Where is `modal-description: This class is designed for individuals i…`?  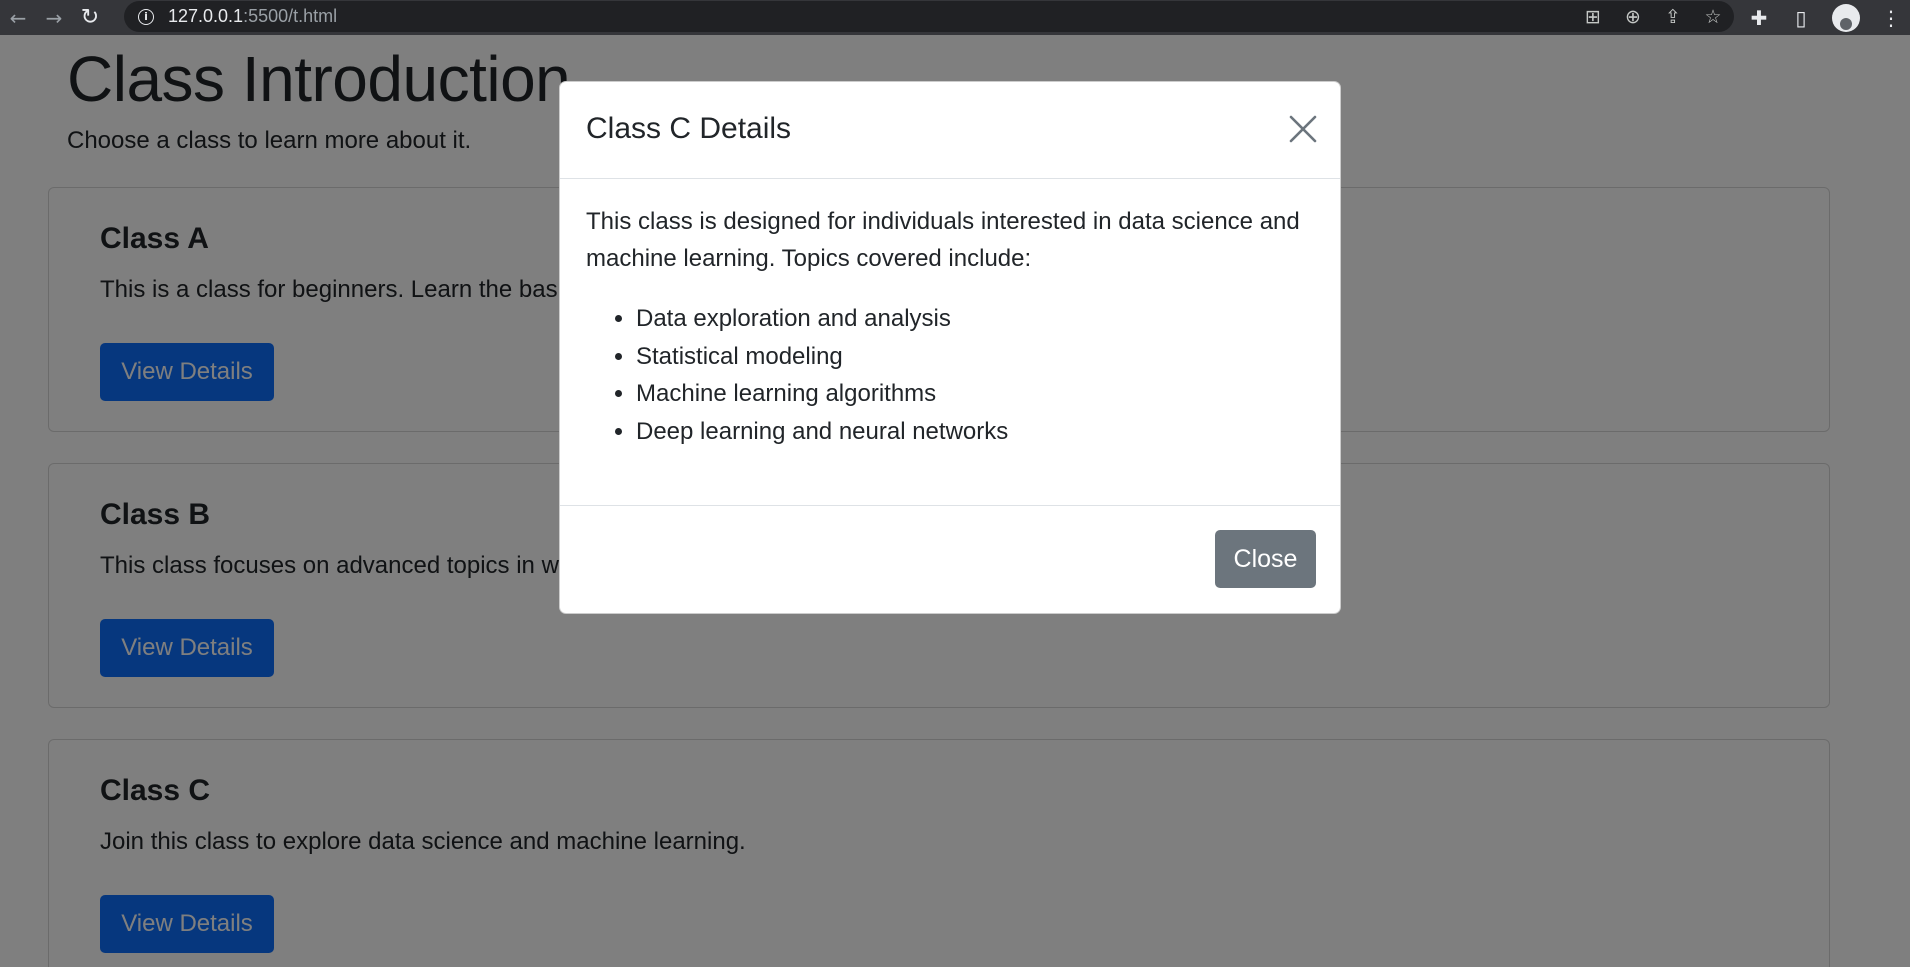
modal-description: This class is designed for individuals i… is located at coordinates (943, 240).